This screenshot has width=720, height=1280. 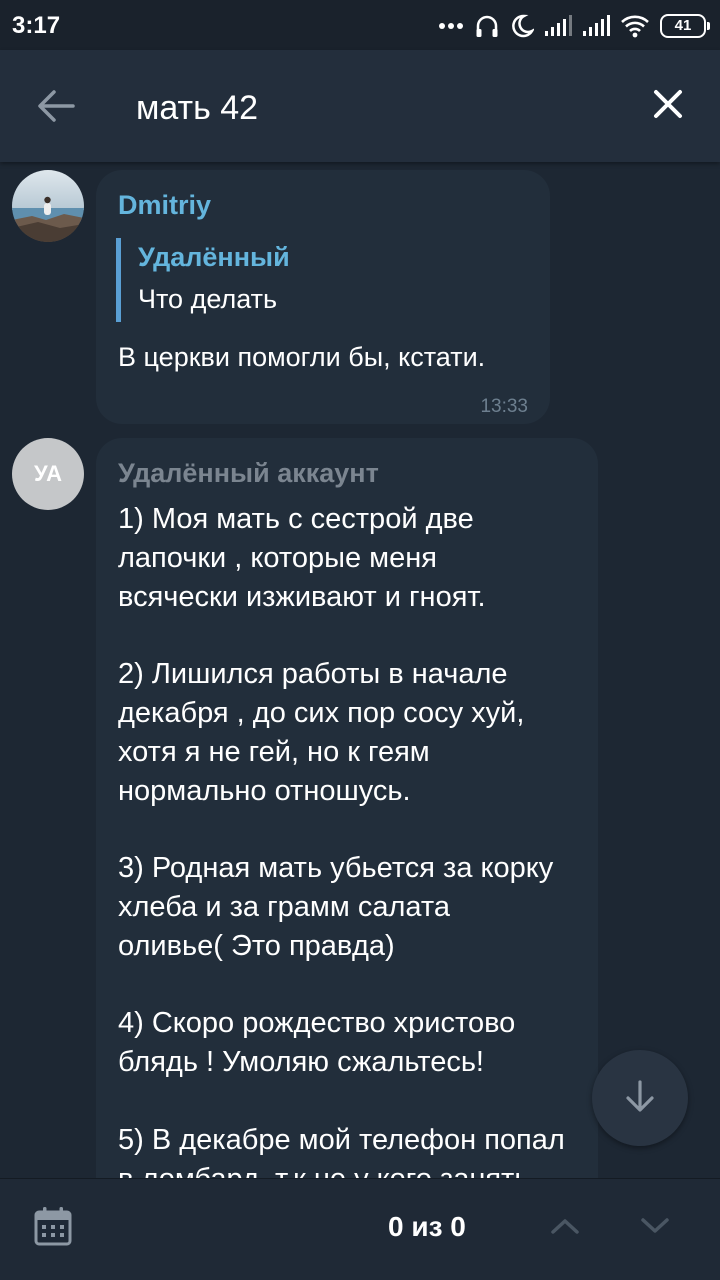 What do you see at coordinates (48, 206) in the screenshot?
I see `avatar` at bounding box center [48, 206].